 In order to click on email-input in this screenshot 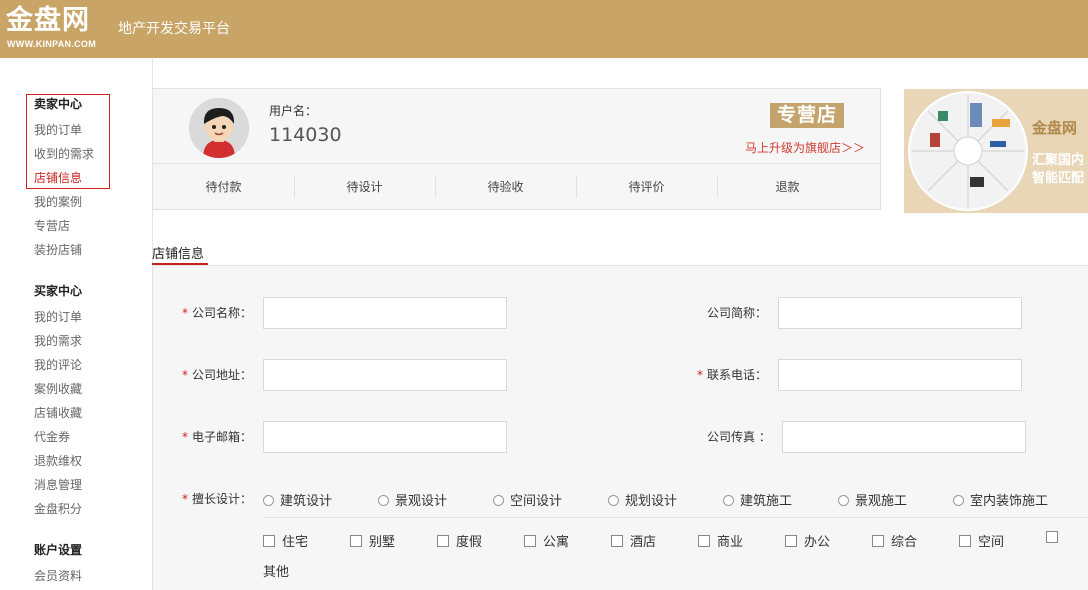, I will do `click(385, 437)`.